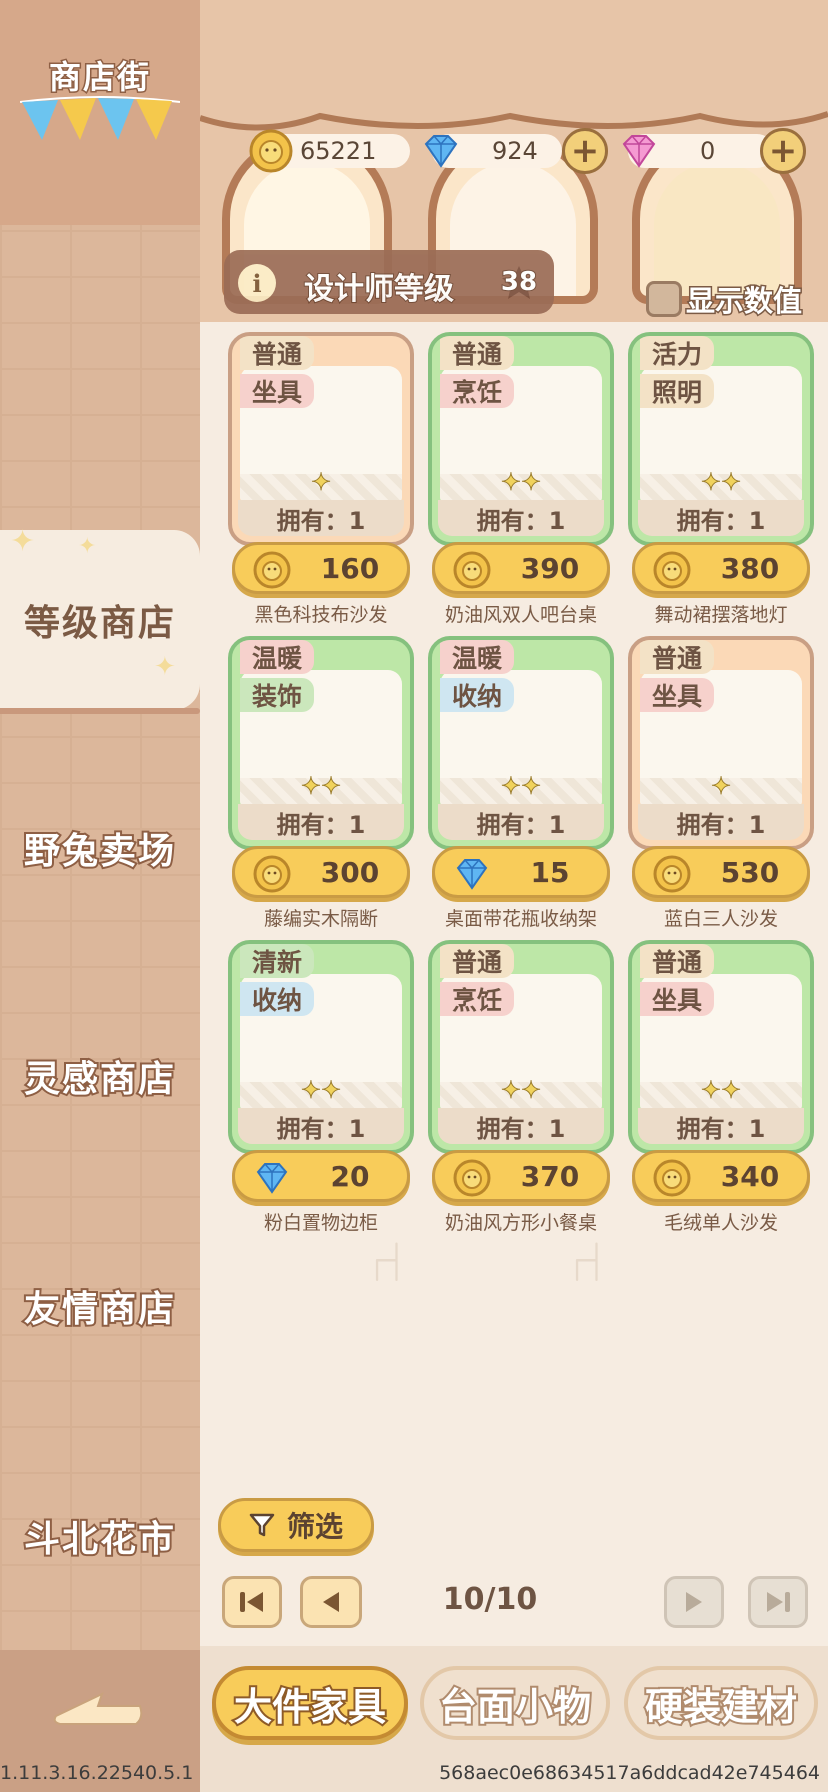 This screenshot has width=828, height=1792. Describe the element at coordinates (277, 657) in the screenshot. I see `style-tag: 温暖` at that location.